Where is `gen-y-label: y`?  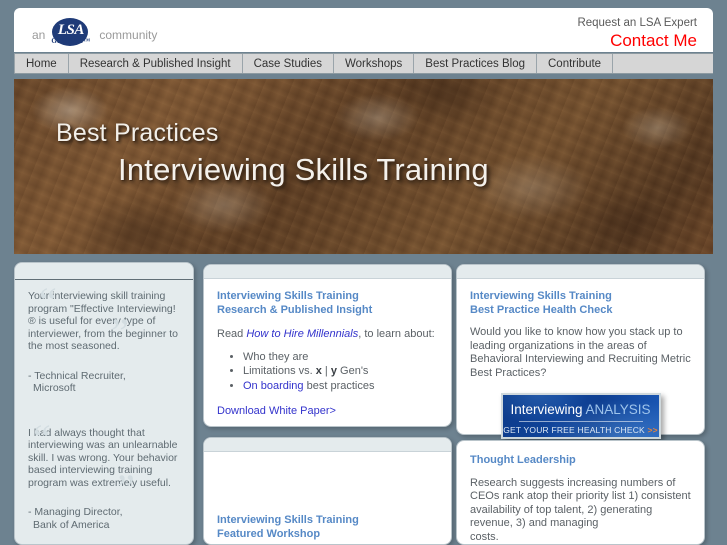
gen-y-label: y is located at coordinates (333, 371).